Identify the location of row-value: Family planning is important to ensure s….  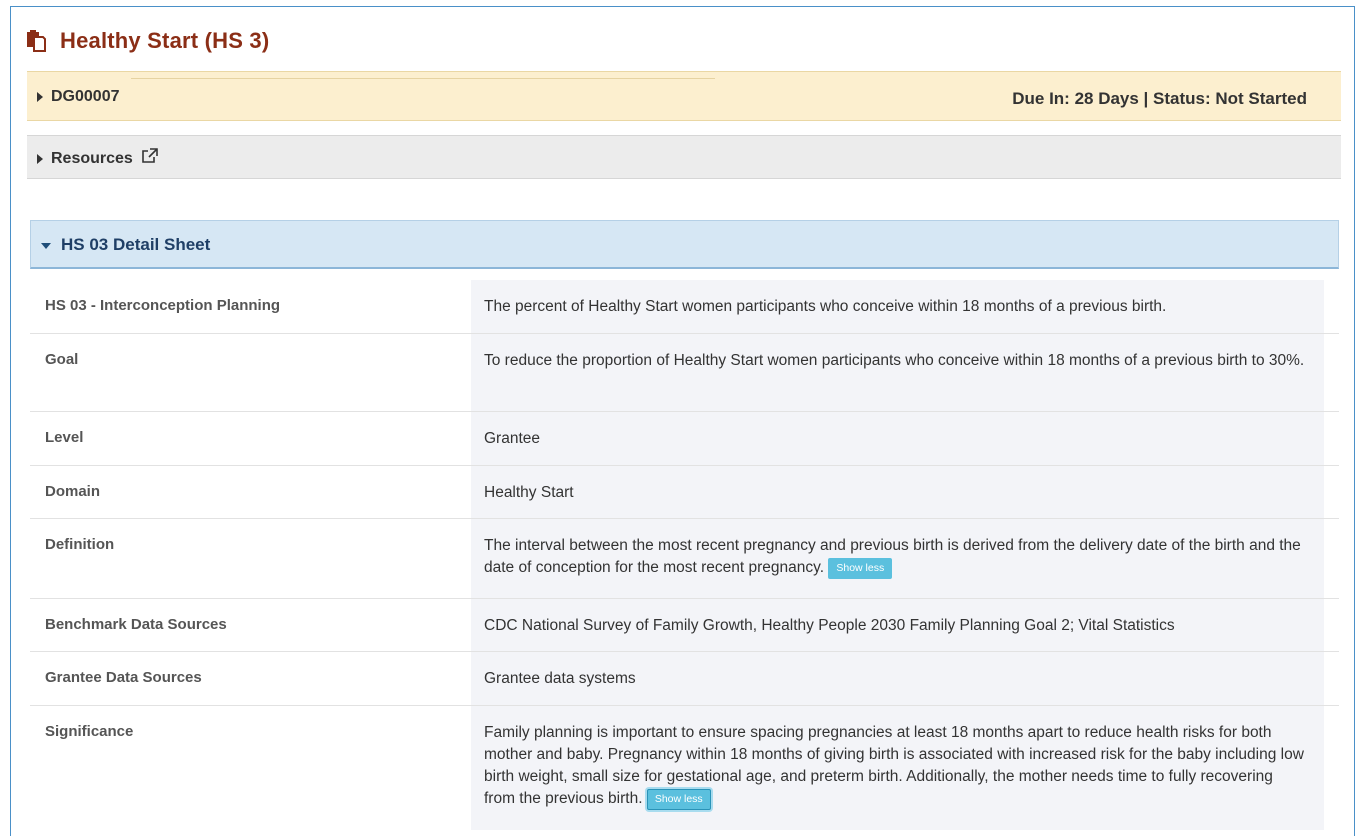
(897, 768).